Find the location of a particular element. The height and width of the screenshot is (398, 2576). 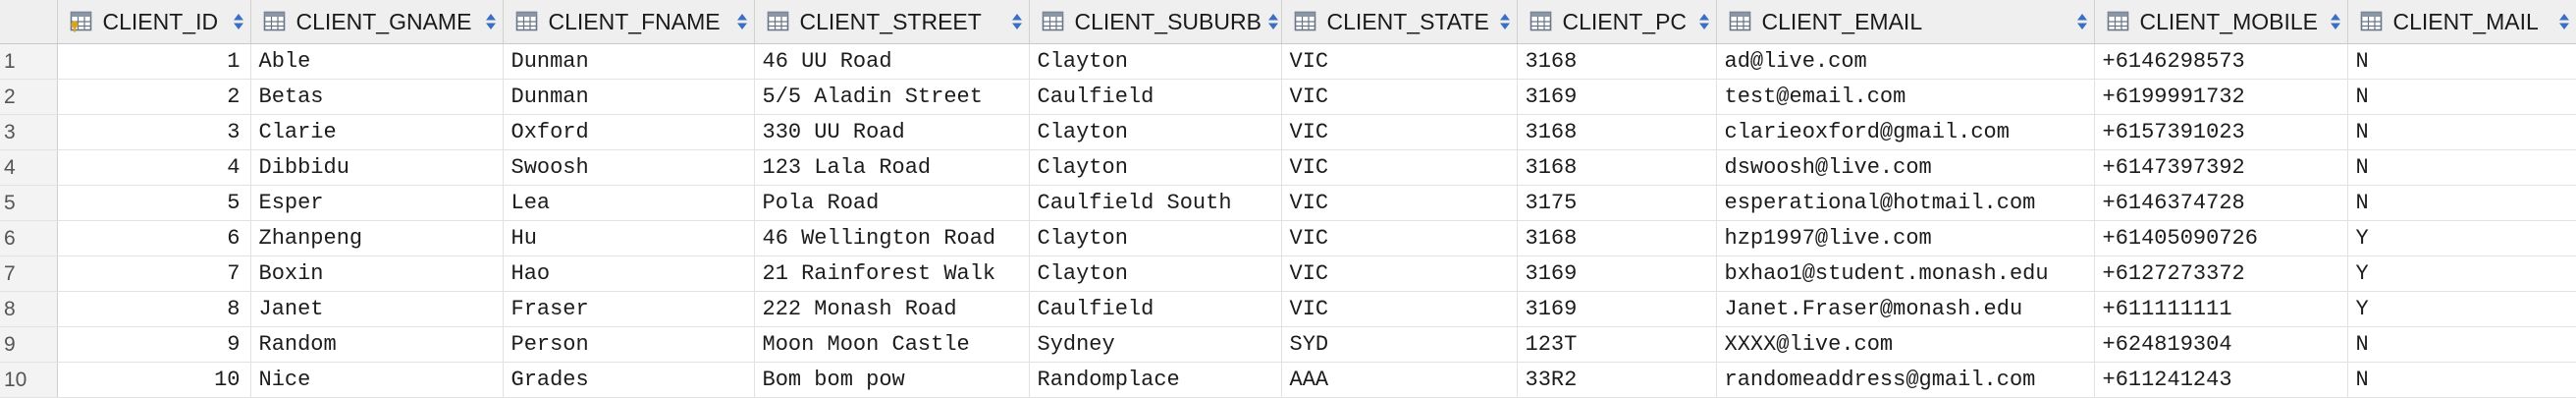

column-header-client-street: CLIENT_STREET is located at coordinates (892, 22).